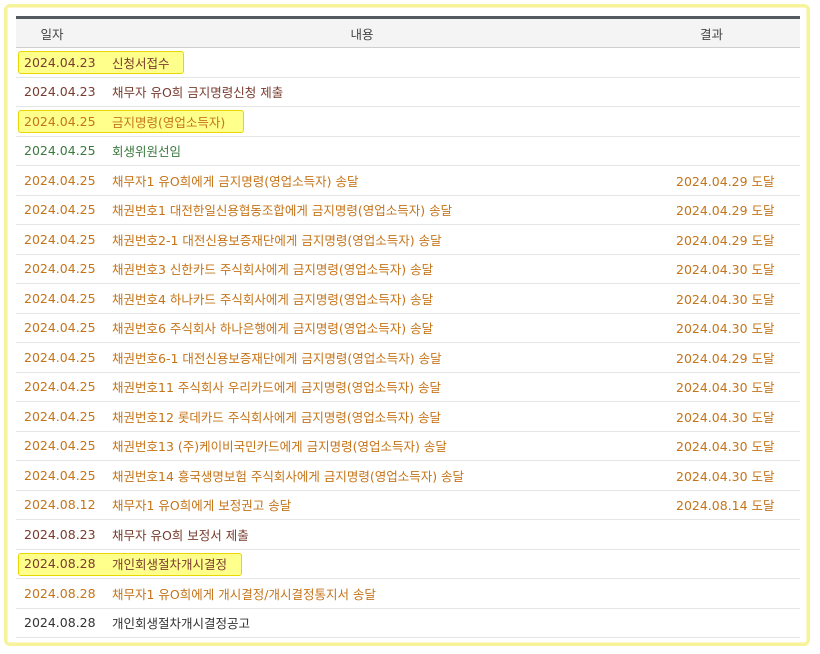 This screenshot has height=654, width=820. Describe the element at coordinates (181, 624) in the screenshot. I see `row-content: 개인회생절차개시결정공고` at that location.